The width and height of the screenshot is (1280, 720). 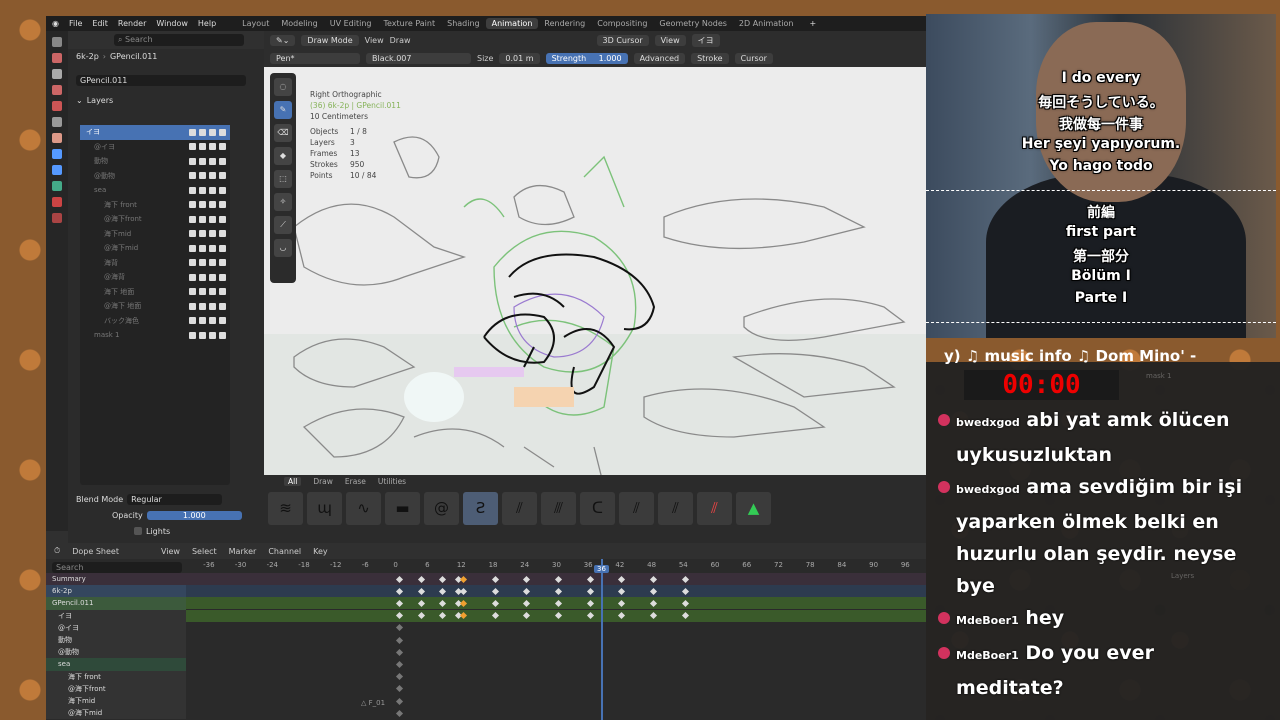 I want to click on brush-scribble-icon: ⫽, so click(x=519, y=508).